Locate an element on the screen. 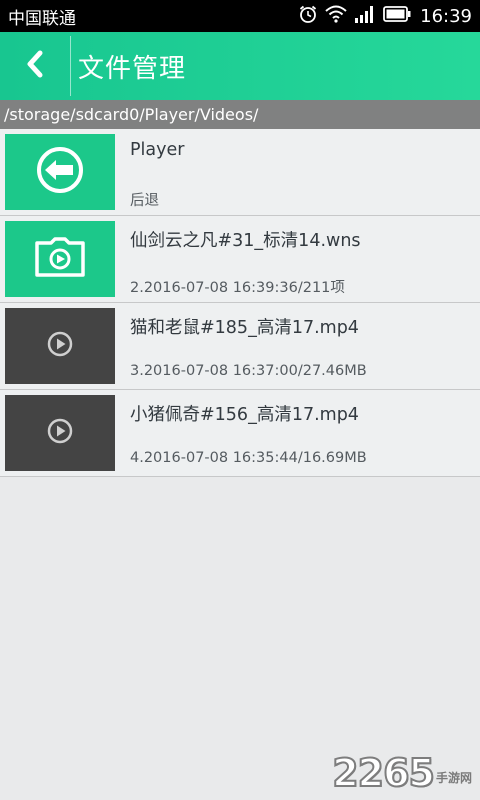  folder-video-icon is located at coordinates (60, 259).